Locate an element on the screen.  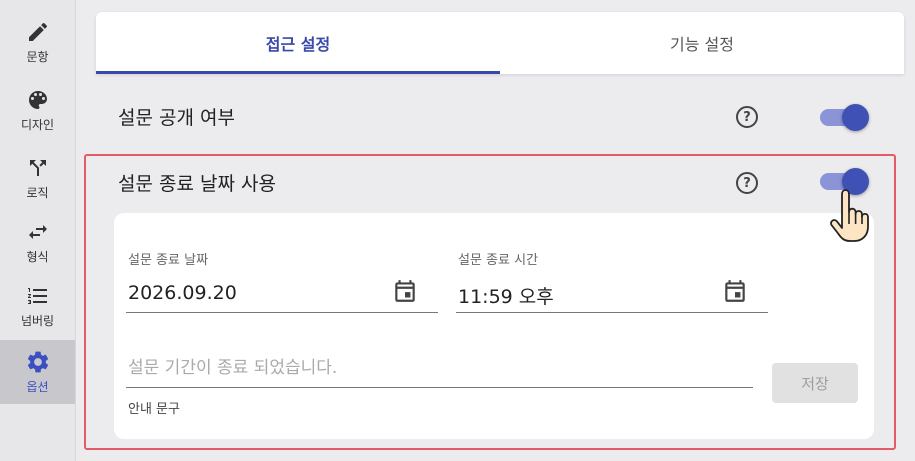
pencil-icon is located at coordinates (38, 32).